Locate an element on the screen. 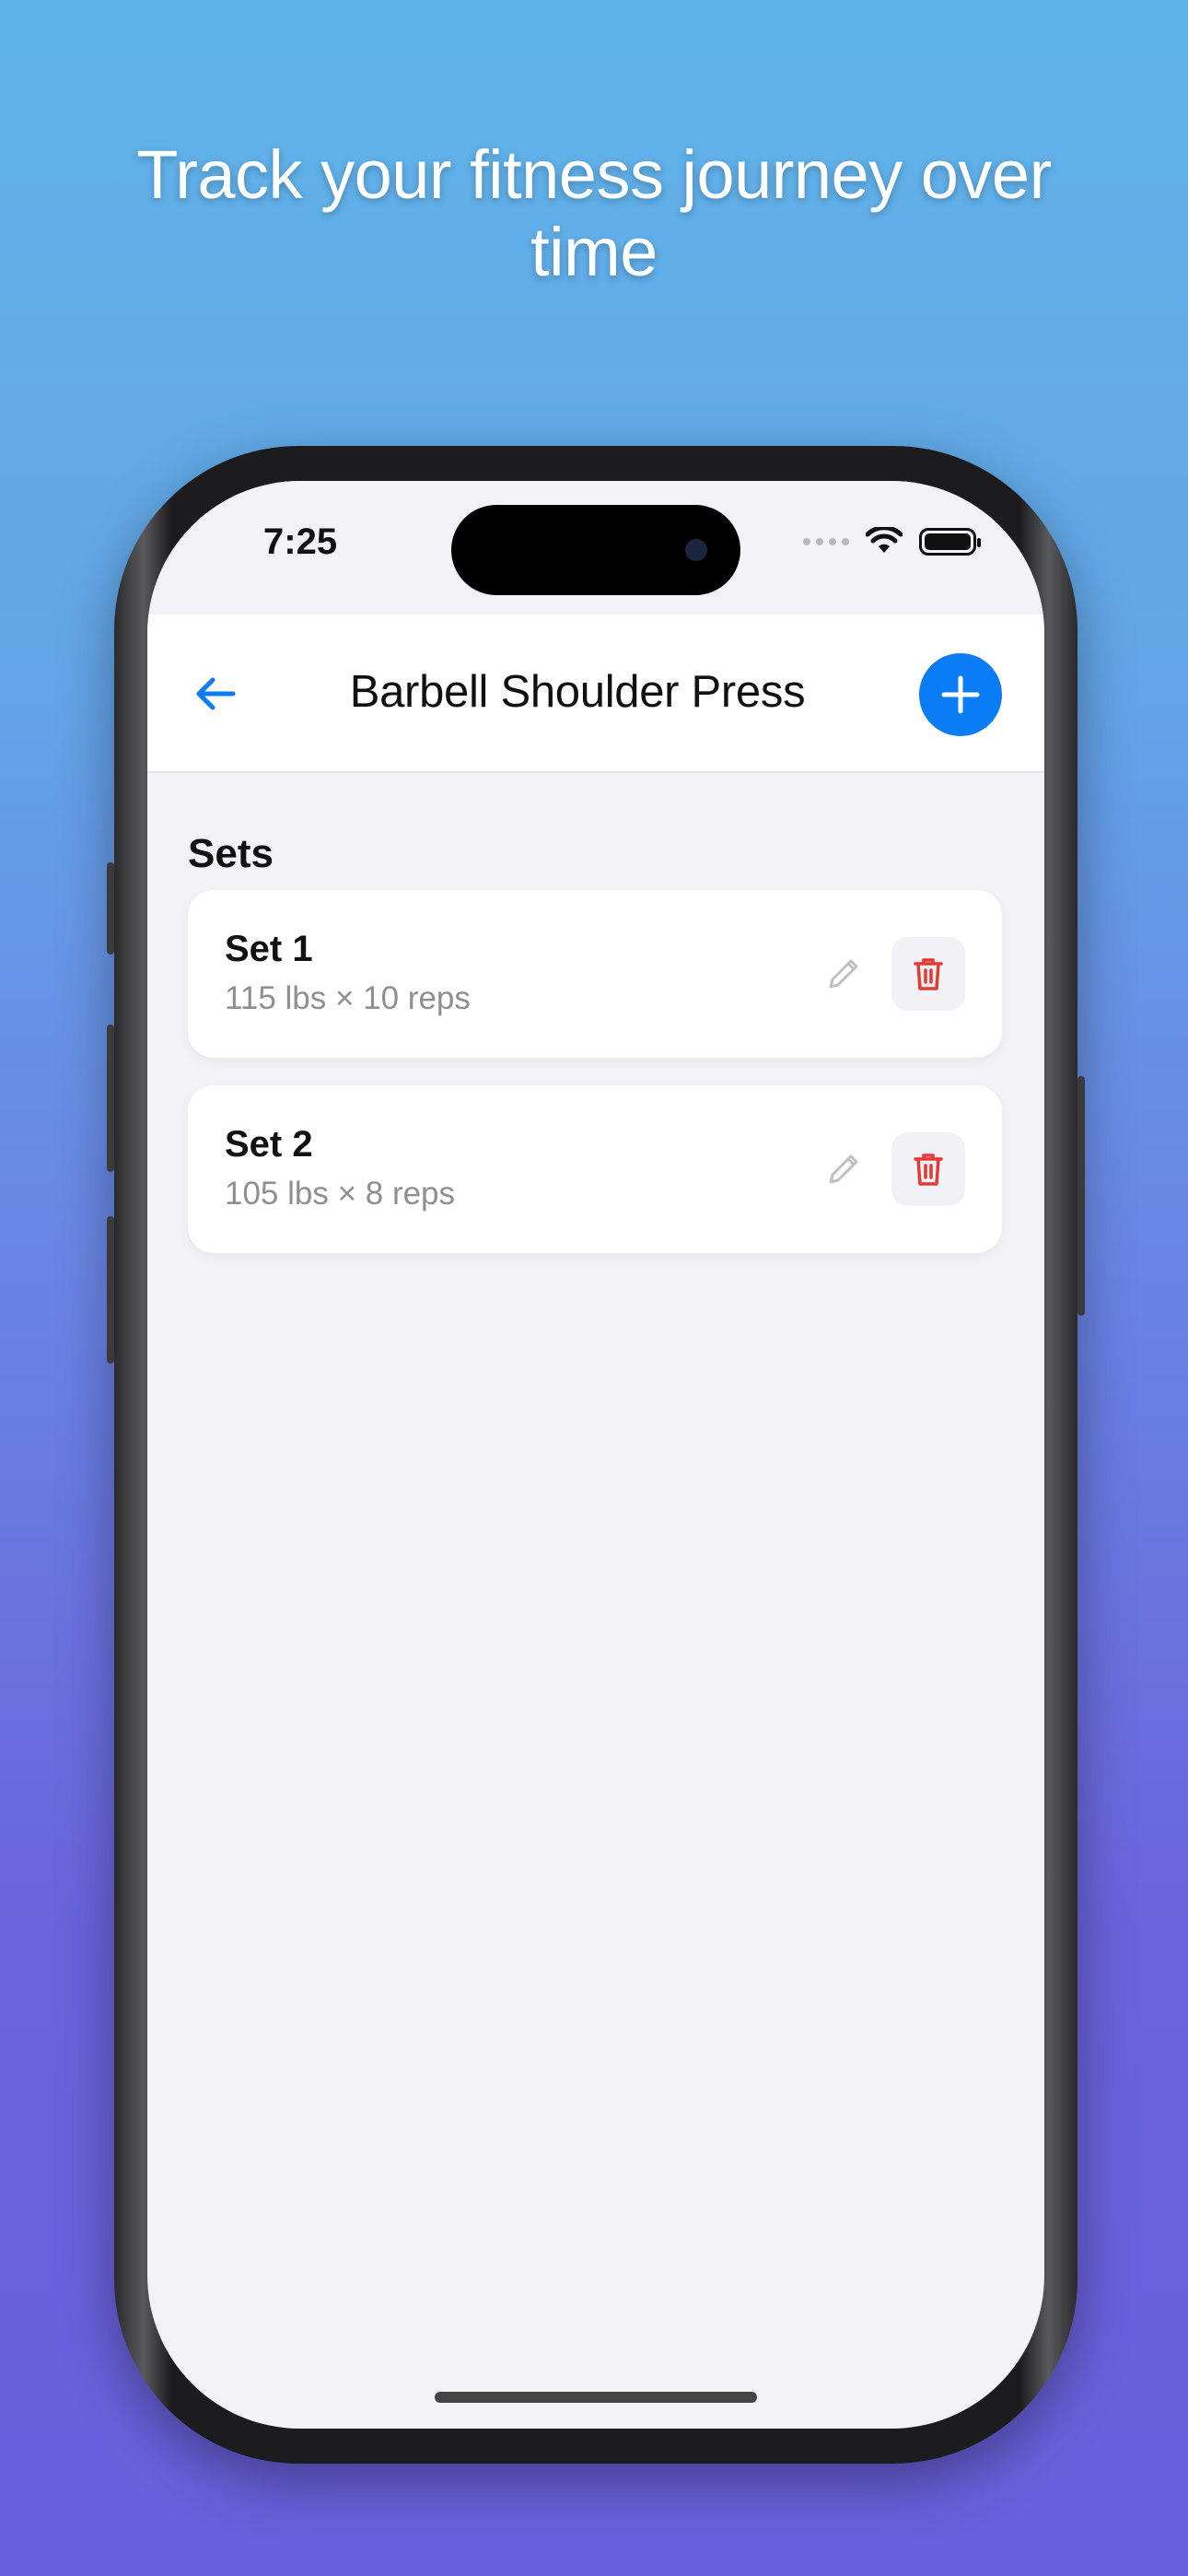 The height and width of the screenshot is (2576, 1188). volume-up-button is located at coordinates (111, 1098).